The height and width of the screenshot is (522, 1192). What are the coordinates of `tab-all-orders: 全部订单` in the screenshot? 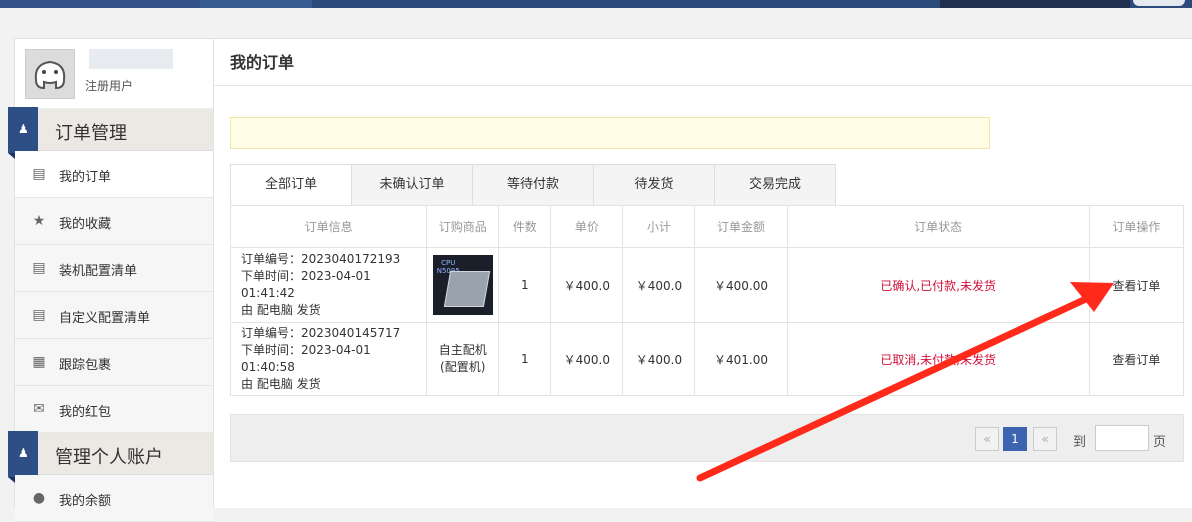 It's located at (291, 185).